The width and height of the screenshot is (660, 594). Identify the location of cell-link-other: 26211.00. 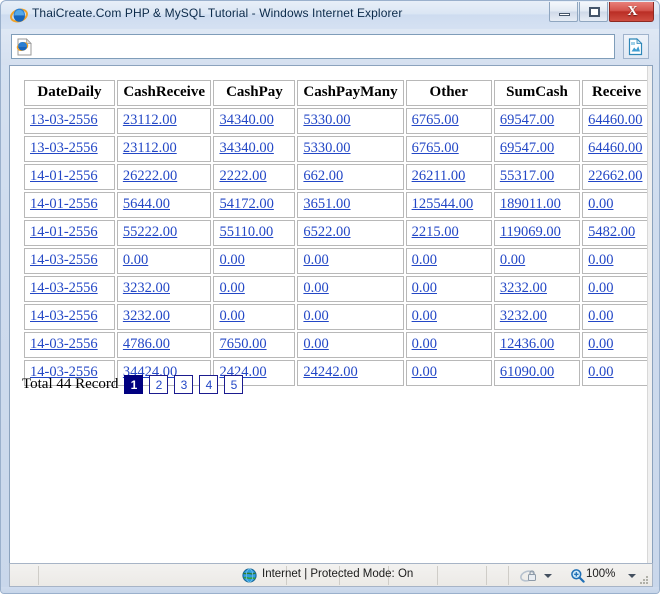
(439, 176).